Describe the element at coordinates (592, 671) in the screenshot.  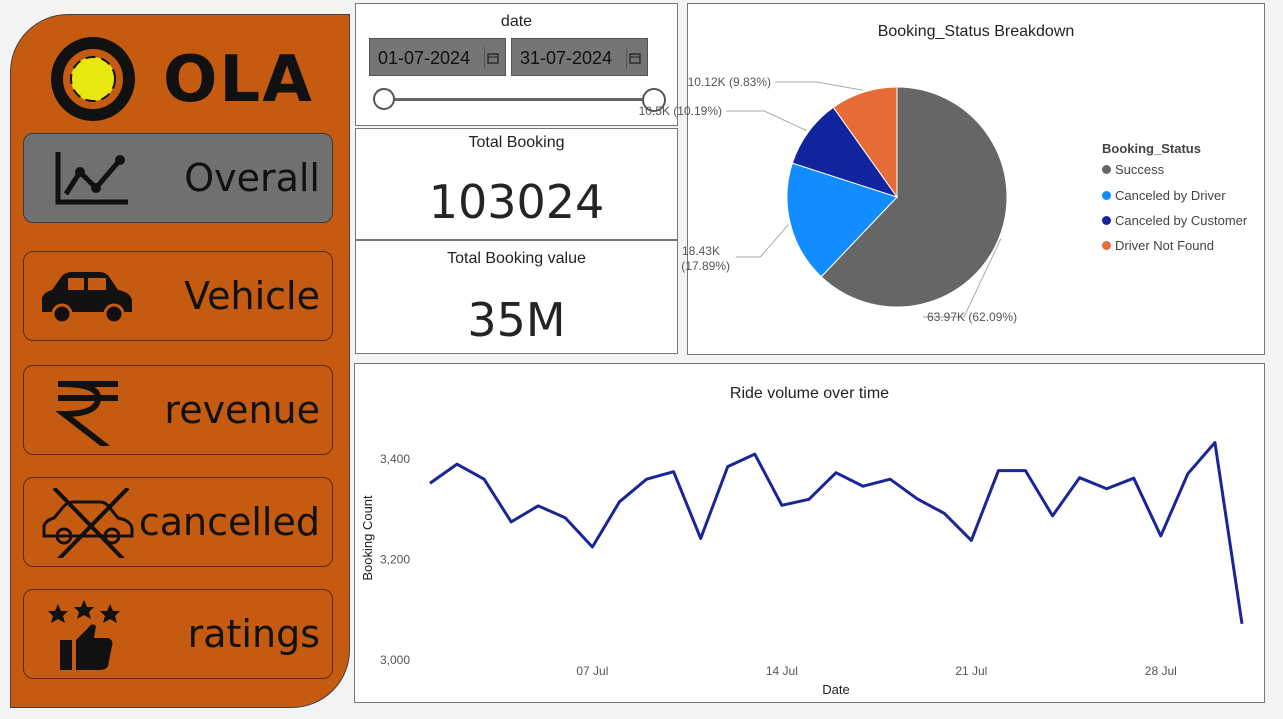
I see `x-tick-label: 07 Jul` at that location.